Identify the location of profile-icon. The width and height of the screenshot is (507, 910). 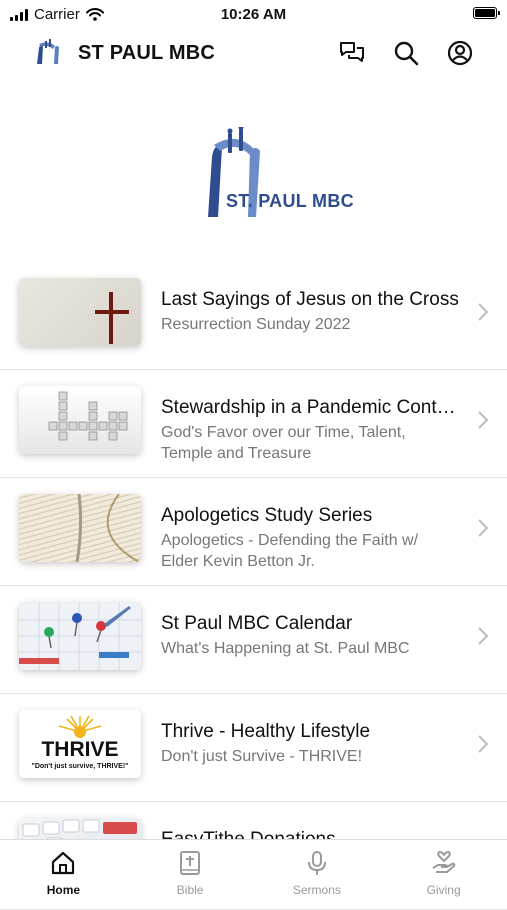
(460, 53).